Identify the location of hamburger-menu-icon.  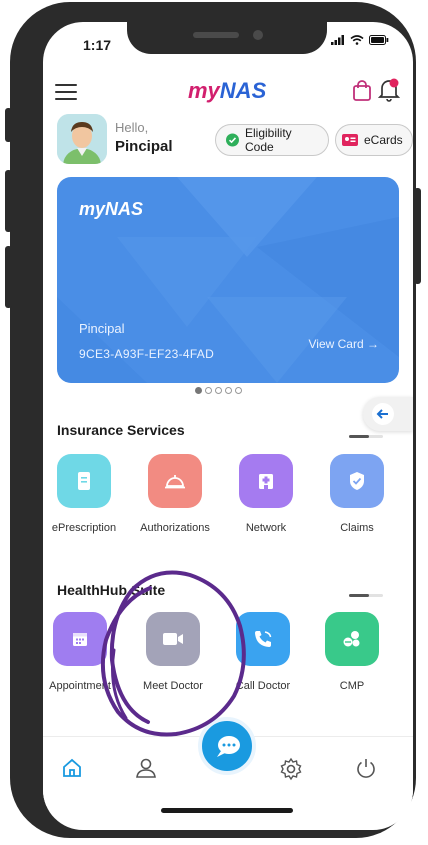
(66, 92).